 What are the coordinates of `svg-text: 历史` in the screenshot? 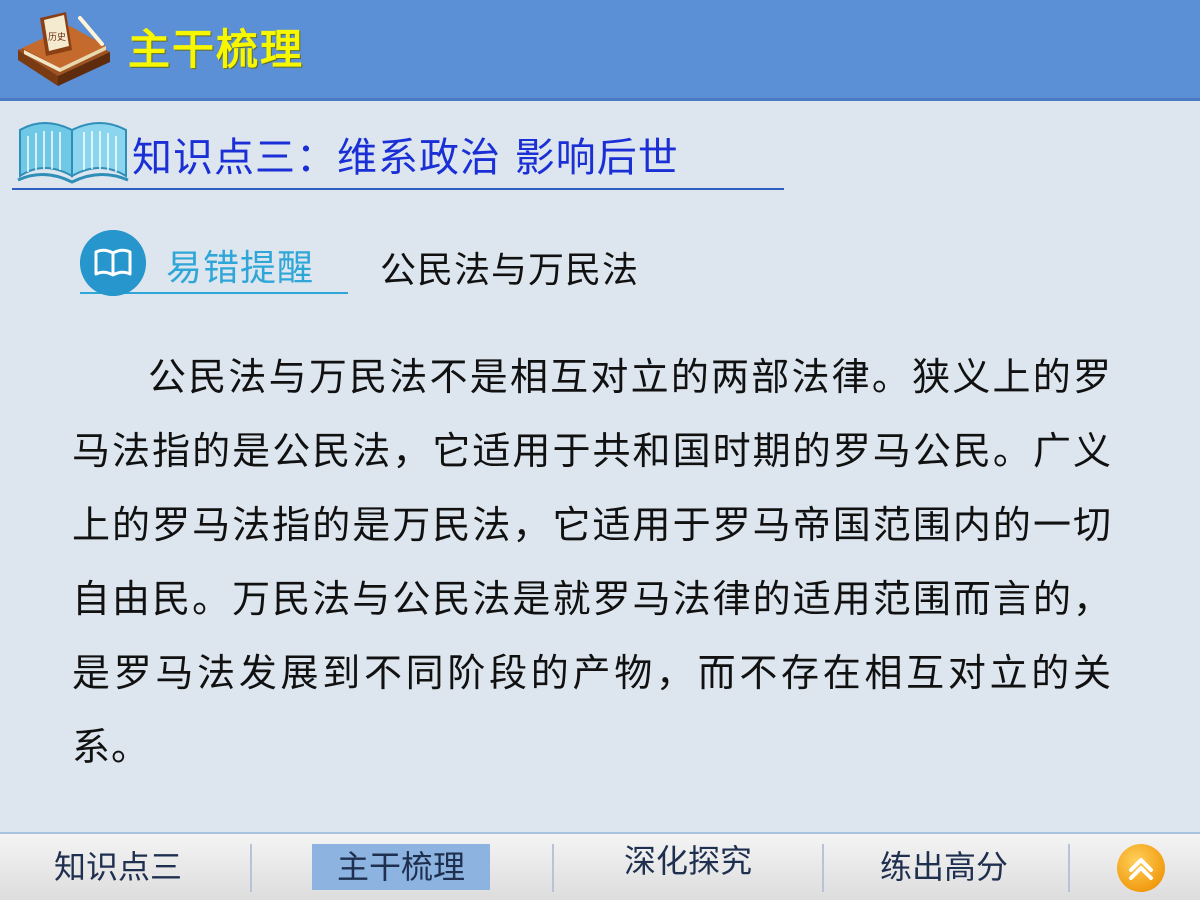 It's located at (57, 37).